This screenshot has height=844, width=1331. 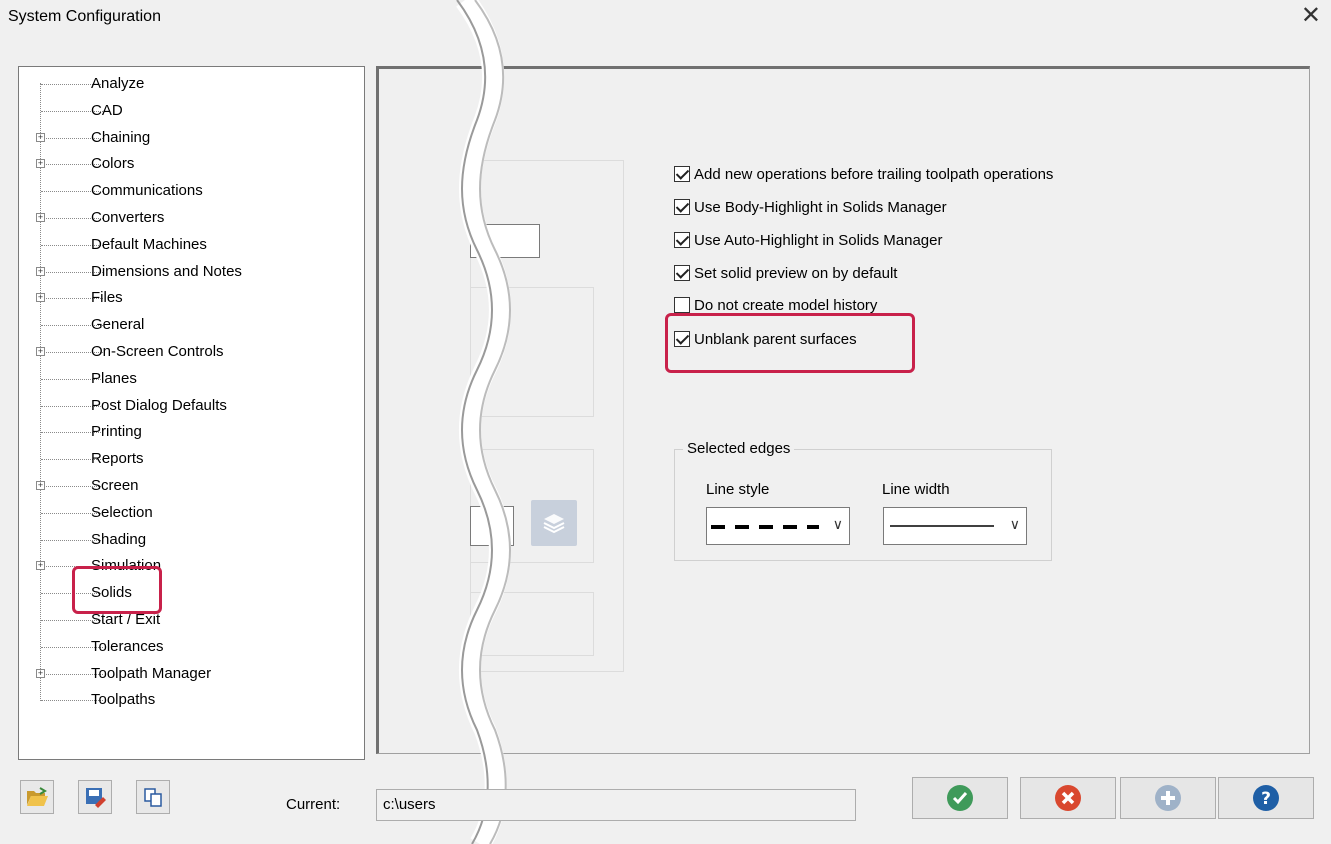 I want to click on tree-item-label: Colors, so click(x=113, y=164).